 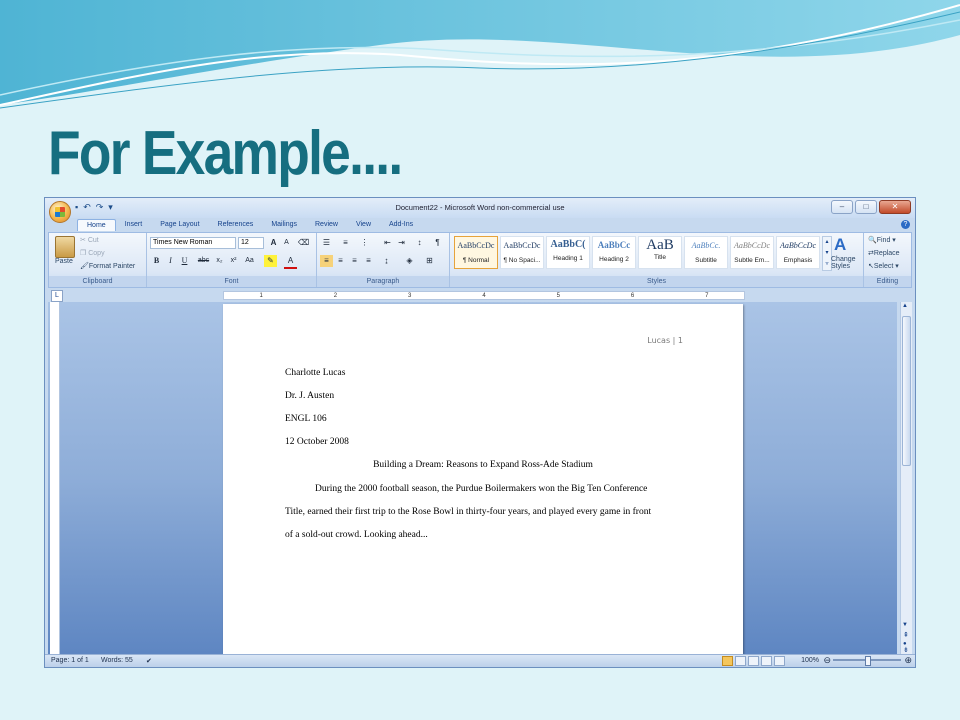 What do you see at coordinates (727, 661) in the screenshot?
I see `print-layout-icon` at bounding box center [727, 661].